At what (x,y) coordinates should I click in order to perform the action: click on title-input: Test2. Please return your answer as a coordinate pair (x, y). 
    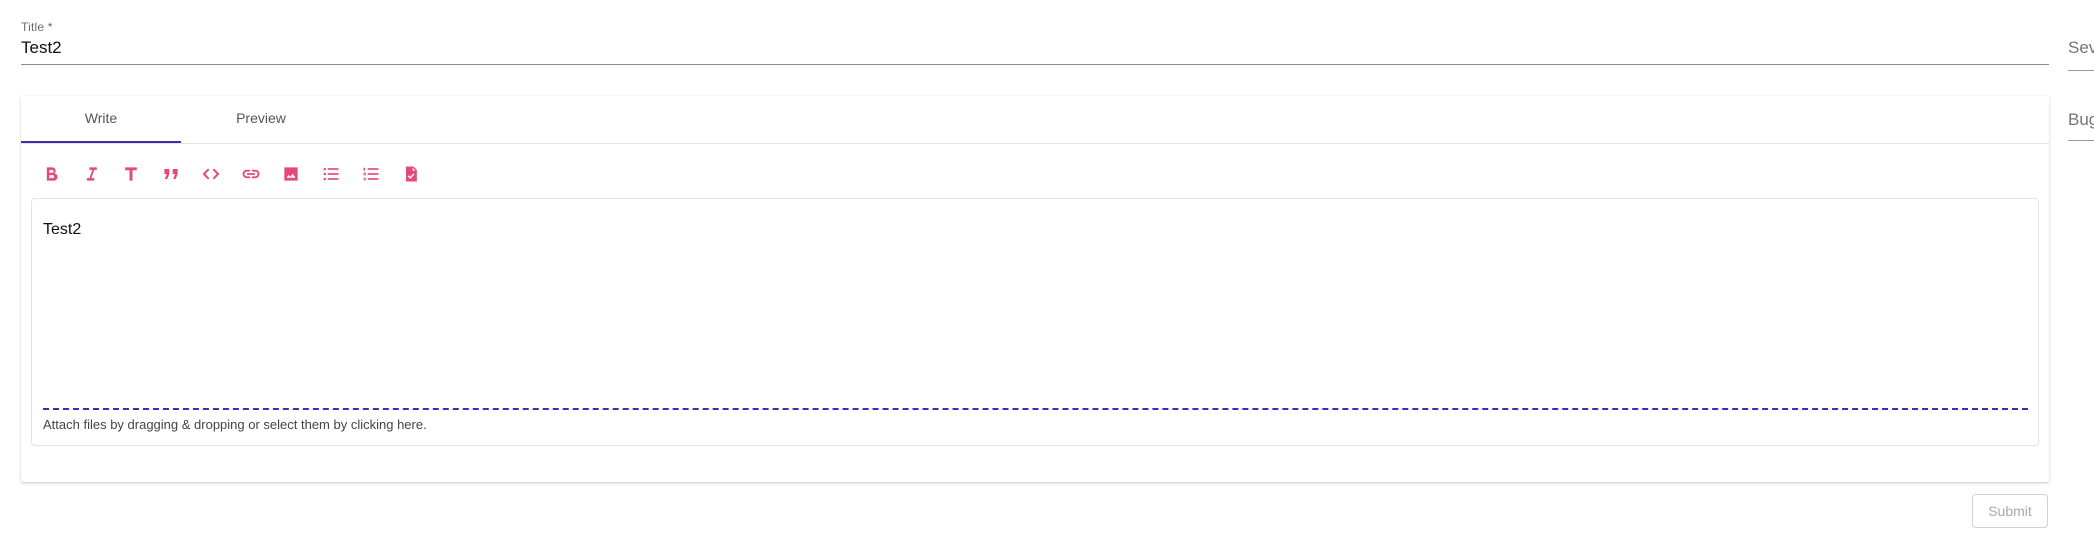
    Looking at the image, I should click on (41, 48).